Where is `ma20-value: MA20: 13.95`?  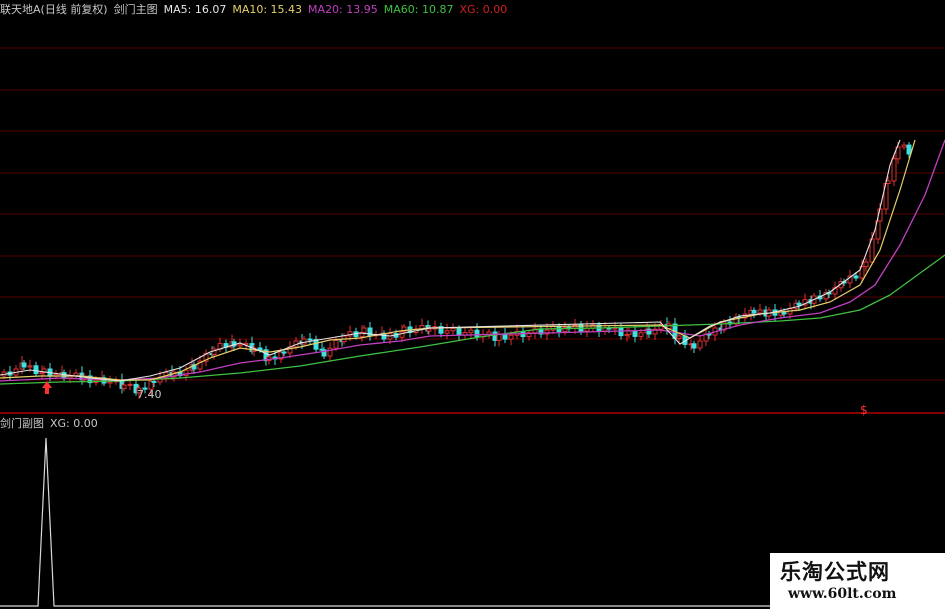
ma20-value: MA20: 13.95 is located at coordinates (343, 9).